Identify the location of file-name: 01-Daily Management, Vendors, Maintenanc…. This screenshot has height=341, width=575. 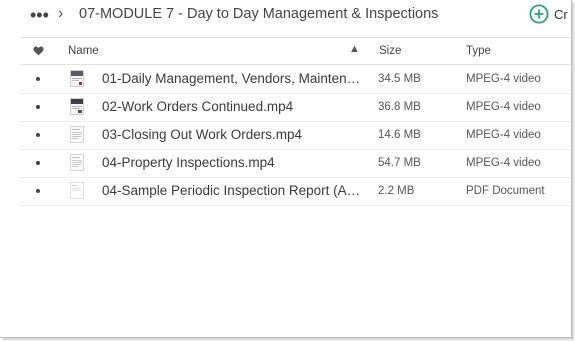
(233, 78).